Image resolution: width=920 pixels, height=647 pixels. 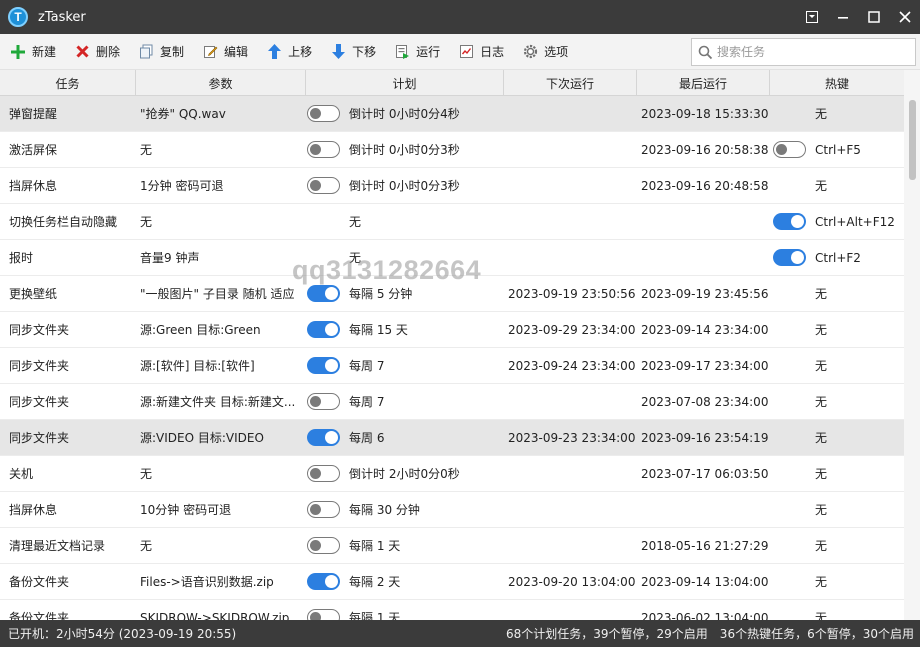 I want to click on task-plan: 每隔 1 天, so click(x=375, y=615).